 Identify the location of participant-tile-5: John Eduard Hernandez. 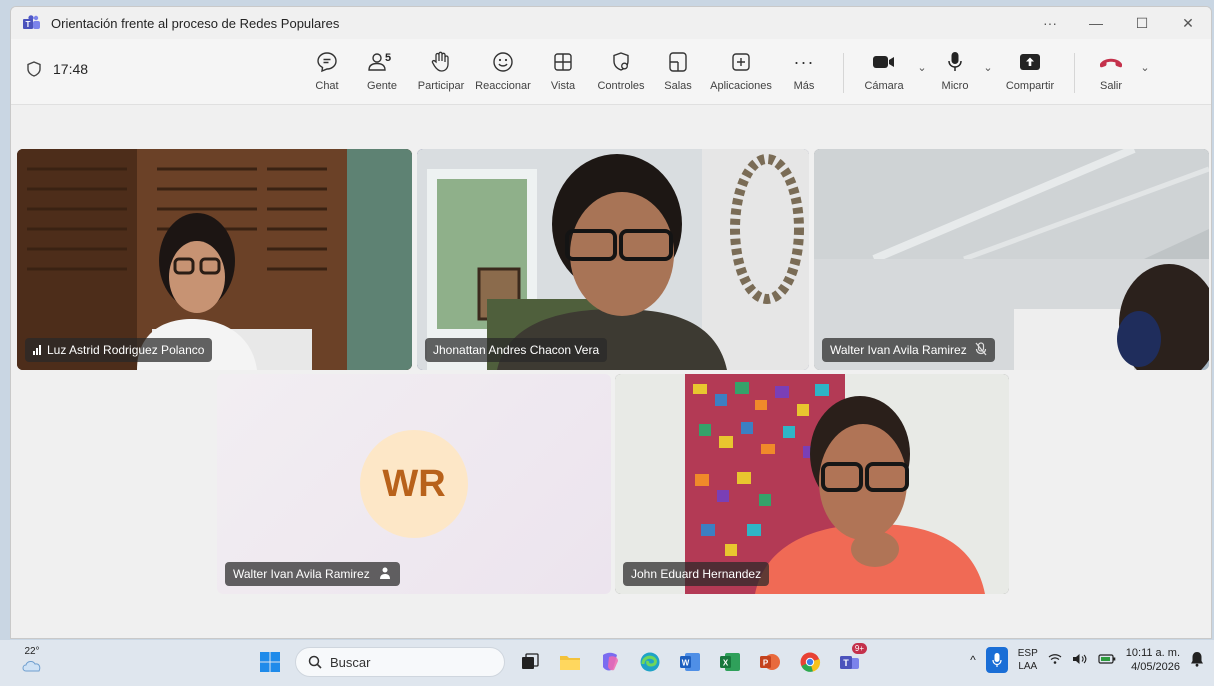
(812, 484).